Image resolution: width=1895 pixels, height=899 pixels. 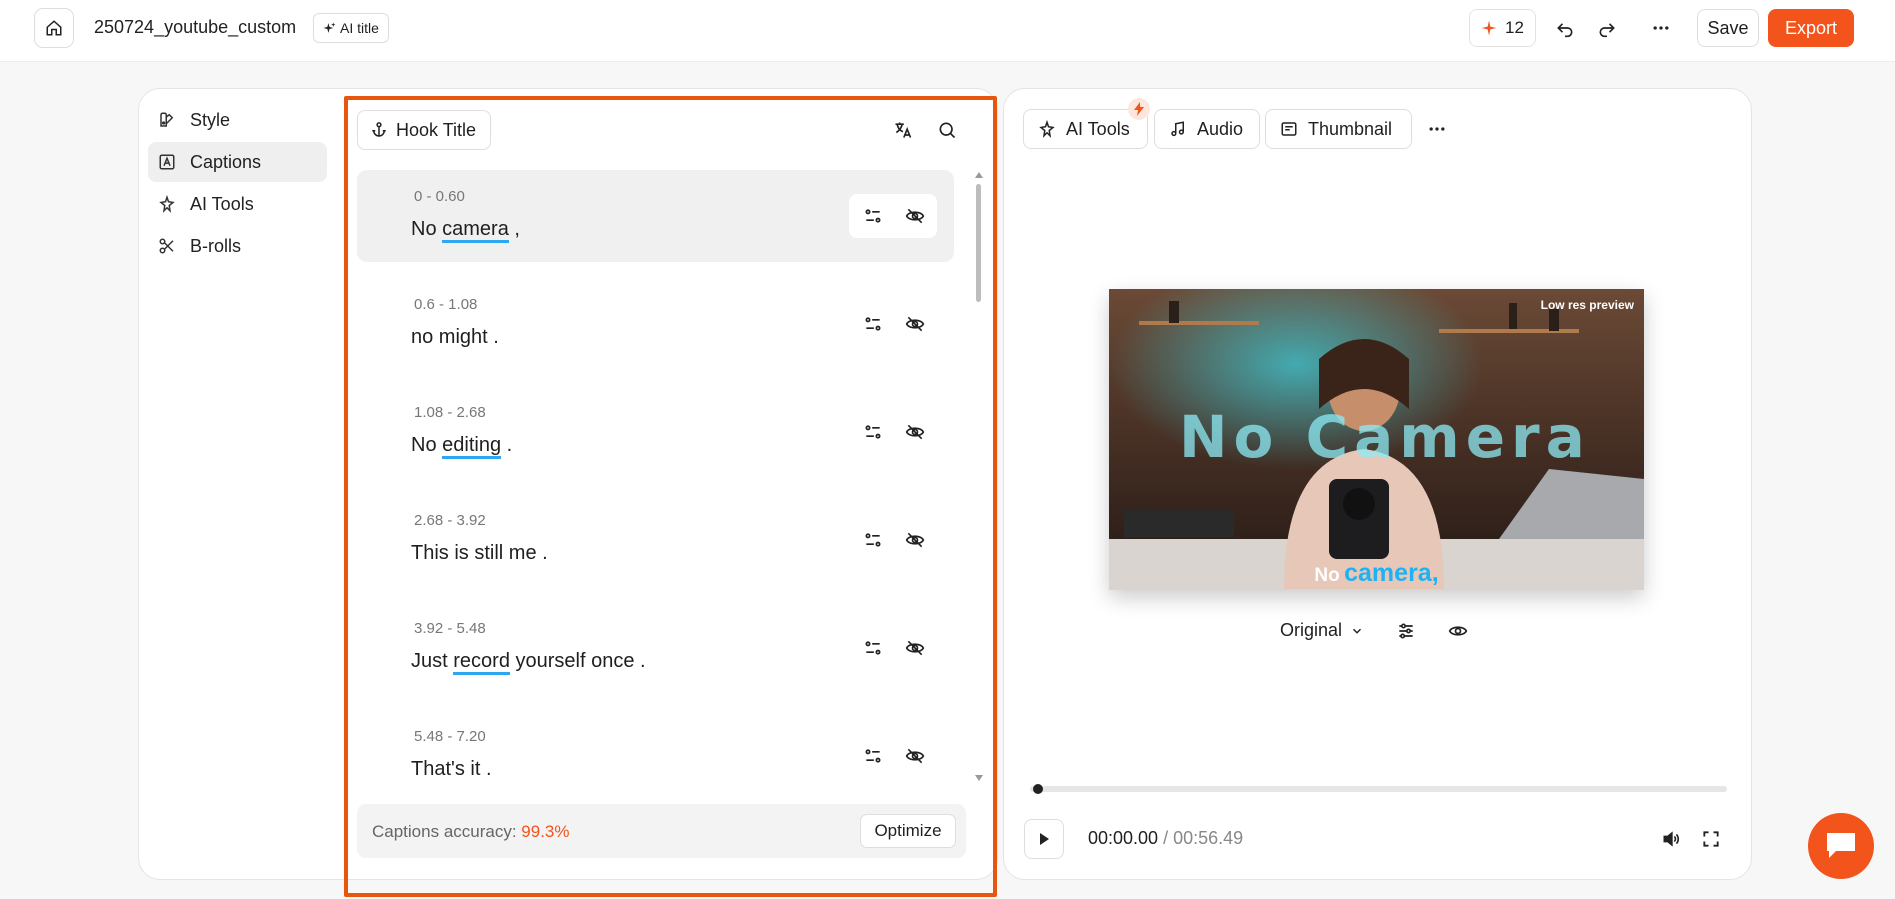 I want to click on caption-text: no might ., so click(x=455, y=337).